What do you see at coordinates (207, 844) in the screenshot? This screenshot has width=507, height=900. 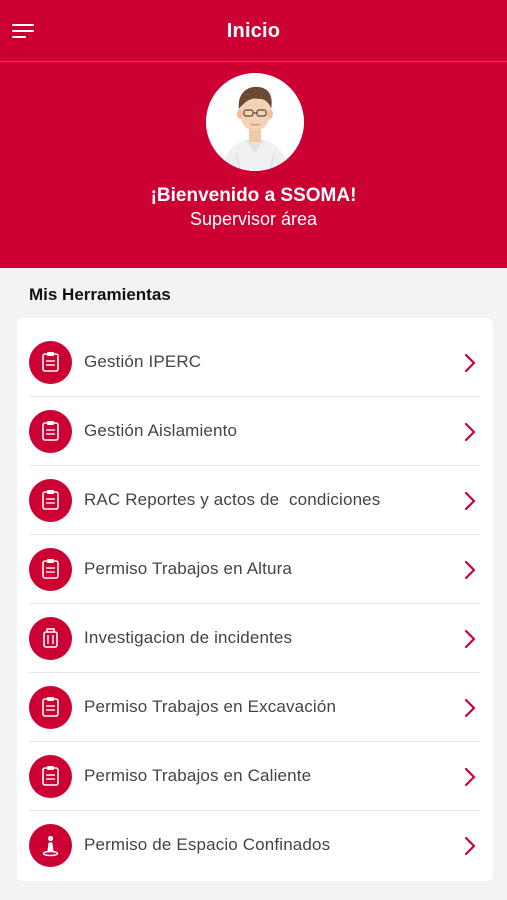 I see `list-item-label: Permiso de Espacio Confinados` at bounding box center [207, 844].